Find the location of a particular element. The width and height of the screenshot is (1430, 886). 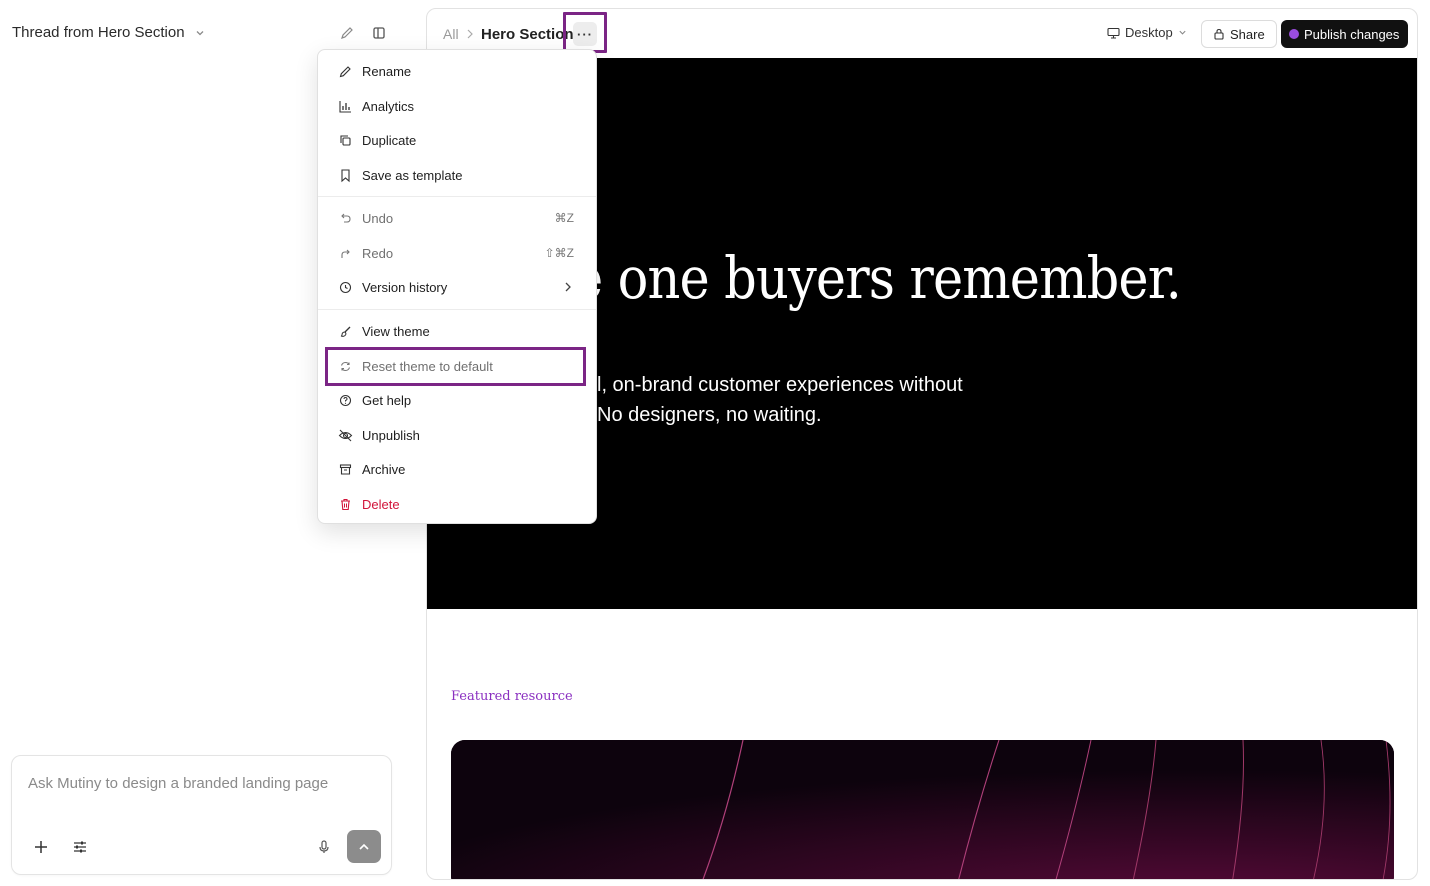

breadcrumb-current: Hero Section is located at coordinates (527, 34).